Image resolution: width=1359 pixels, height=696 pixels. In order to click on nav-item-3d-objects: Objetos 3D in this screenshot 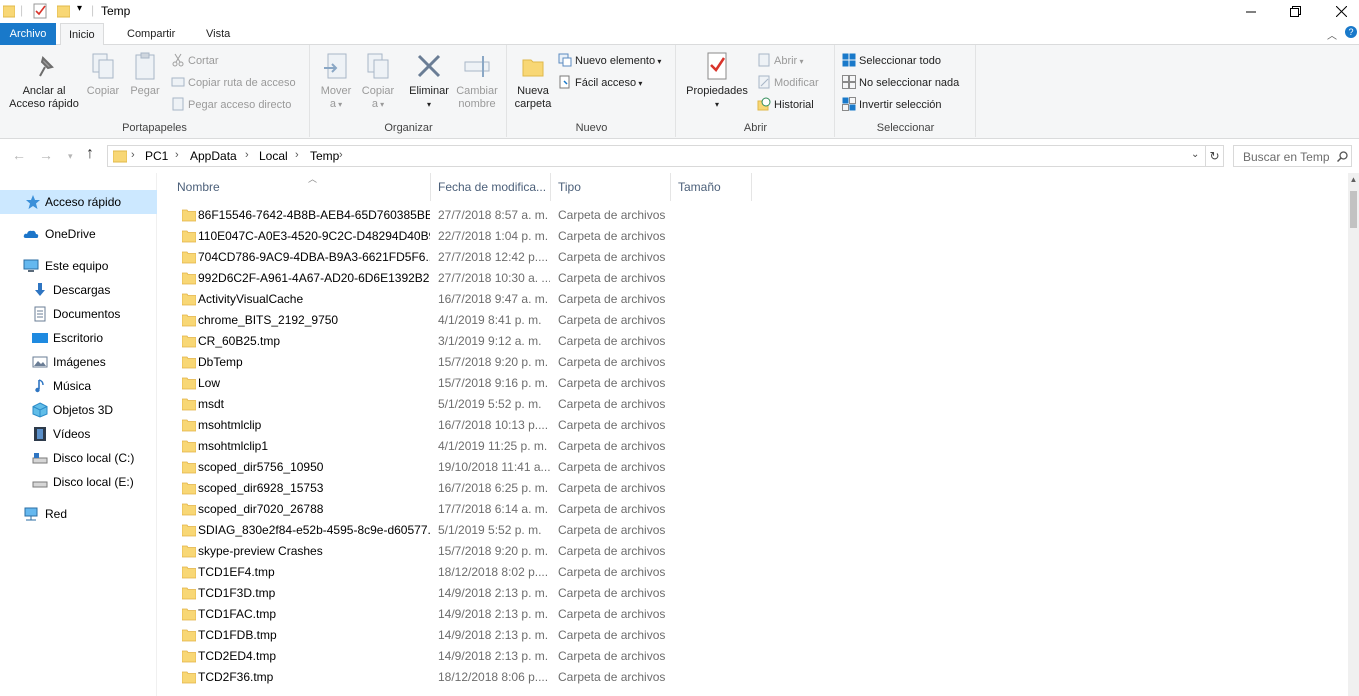, I will do `click(78, 410)`.